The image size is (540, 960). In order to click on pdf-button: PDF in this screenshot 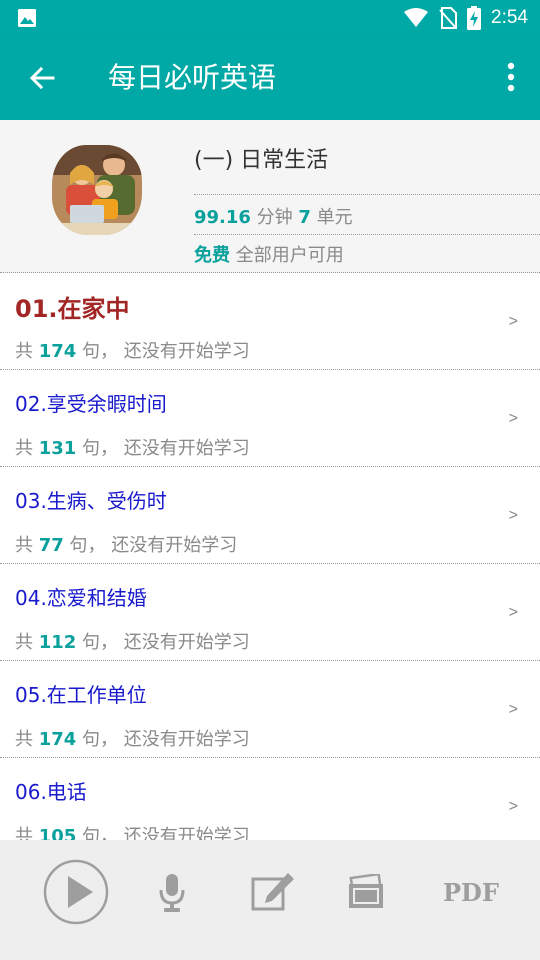, I will do `click(471, 892)`.